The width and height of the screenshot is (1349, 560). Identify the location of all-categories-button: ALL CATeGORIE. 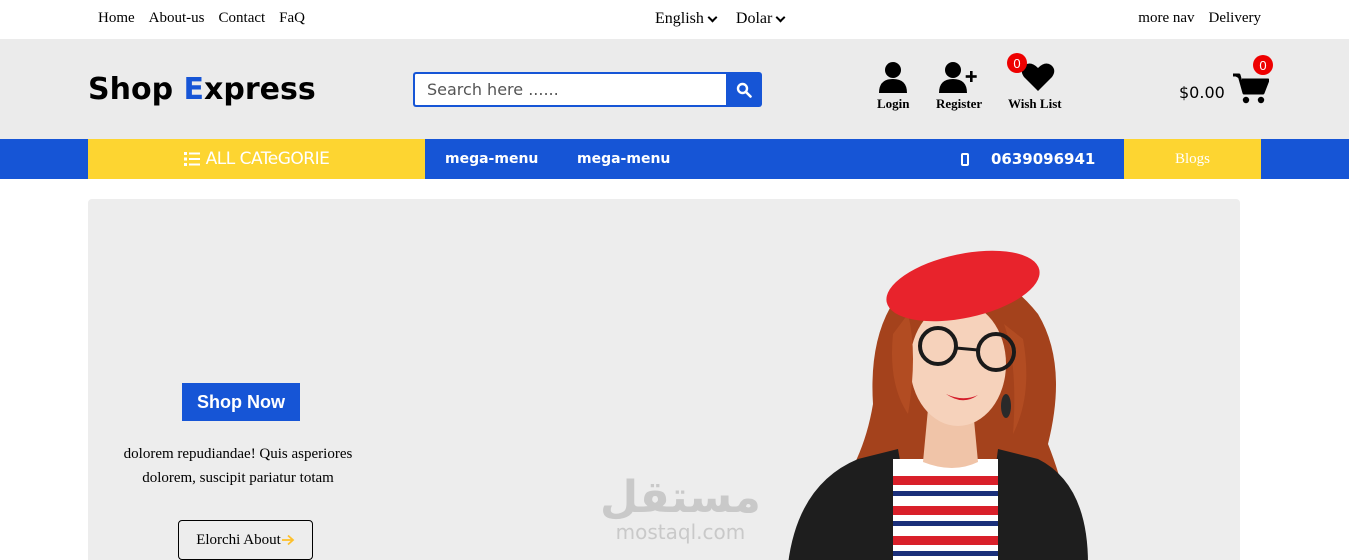
(256, 159).